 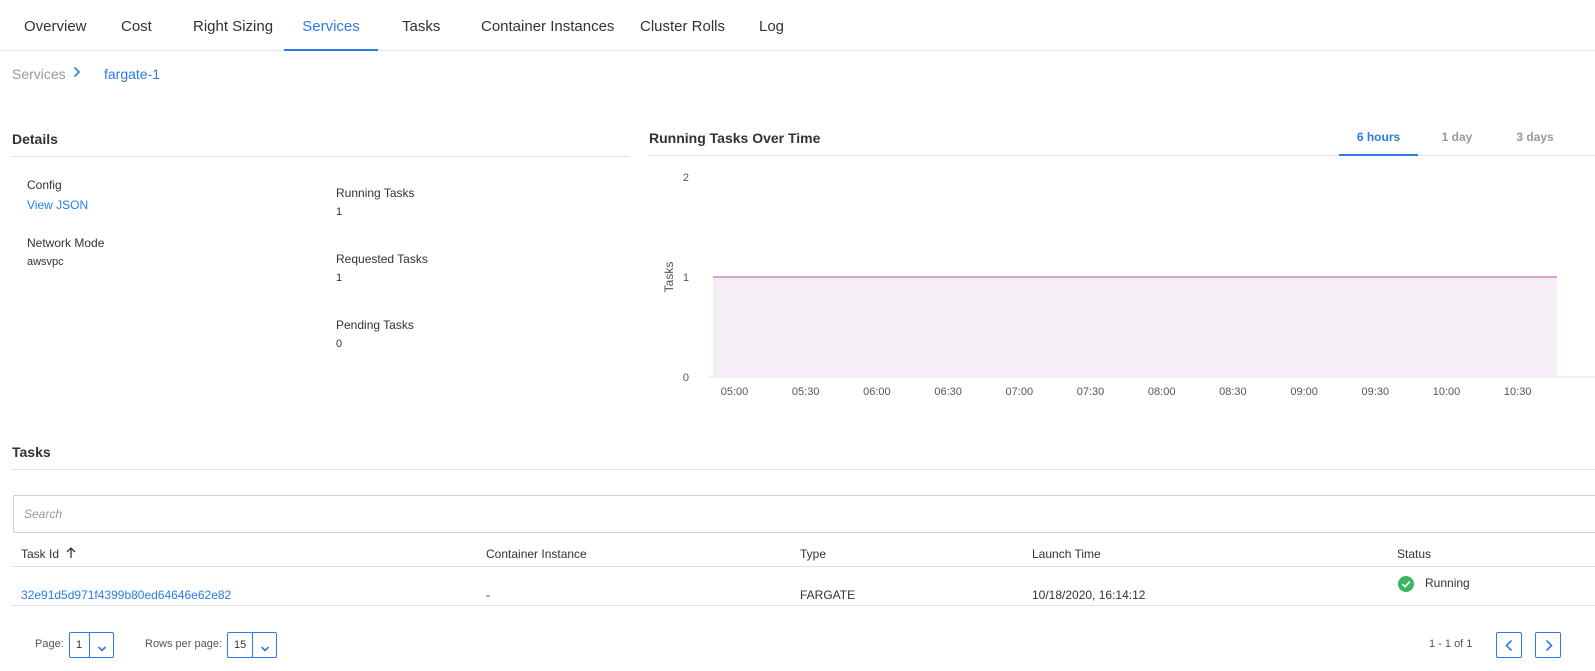 I want to click on table-row-divider, so click(x=803, y=605).